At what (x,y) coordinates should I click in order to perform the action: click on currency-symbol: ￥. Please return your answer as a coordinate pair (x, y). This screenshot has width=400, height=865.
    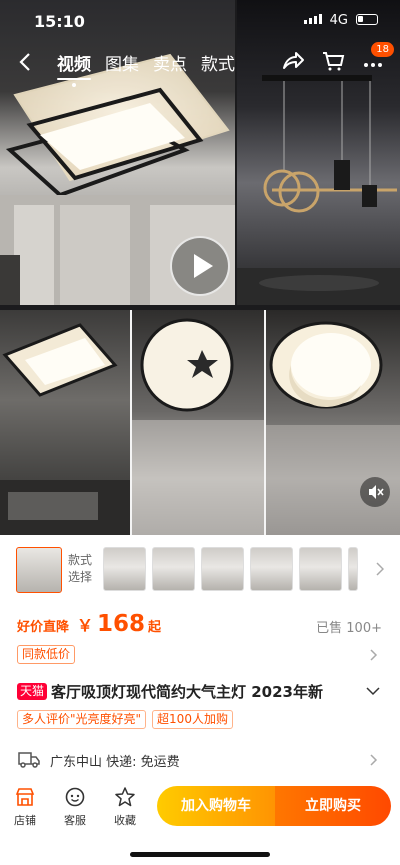
    Looking at the image, I should click on (85, 625).